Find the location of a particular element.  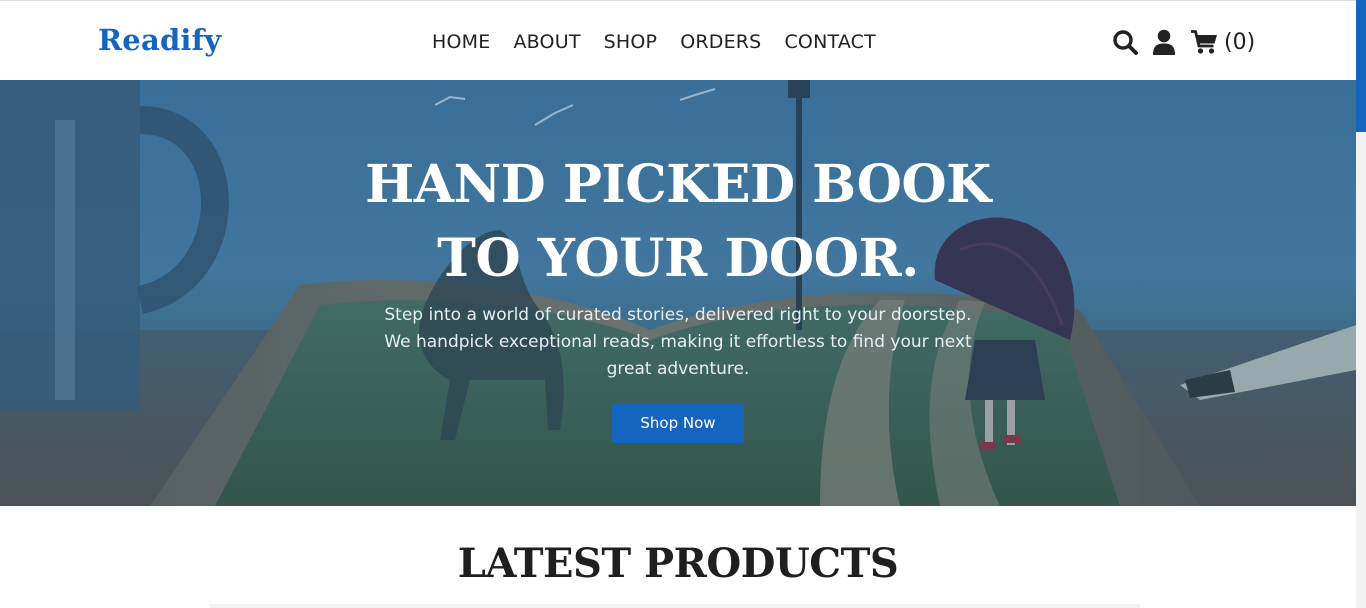

shop-now-button: Shop Now is located at coordinates (678, 423).